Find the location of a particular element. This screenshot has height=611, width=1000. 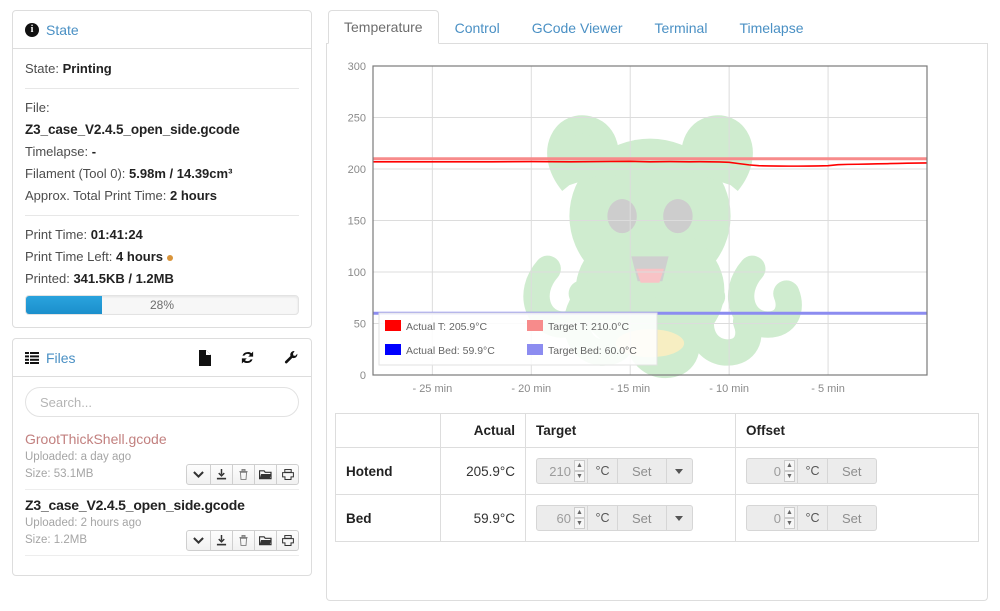

approx-total-label: Approx. Total Print Time: is located at coordinates (96, 195).